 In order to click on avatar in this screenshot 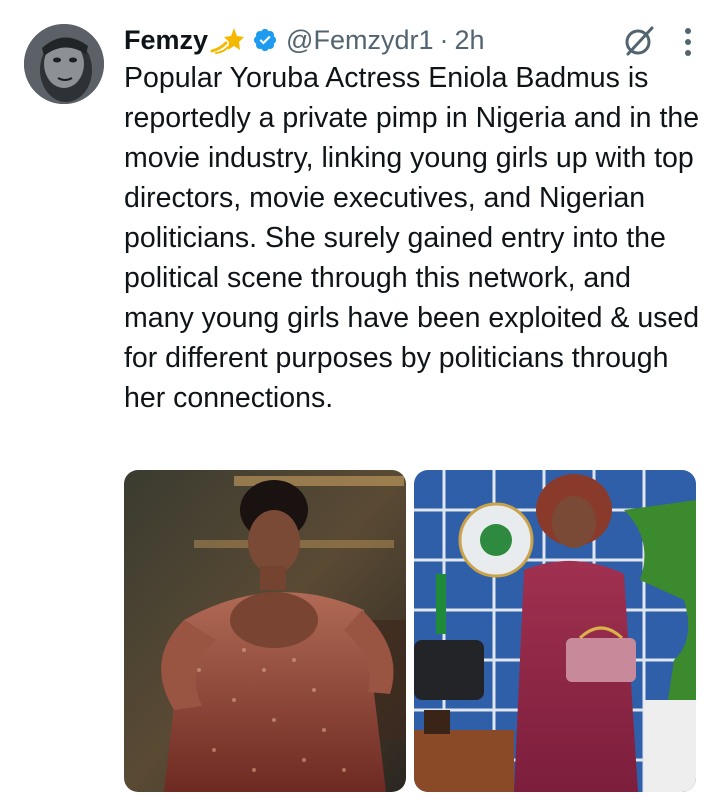, I will do `click(64, 64)`.